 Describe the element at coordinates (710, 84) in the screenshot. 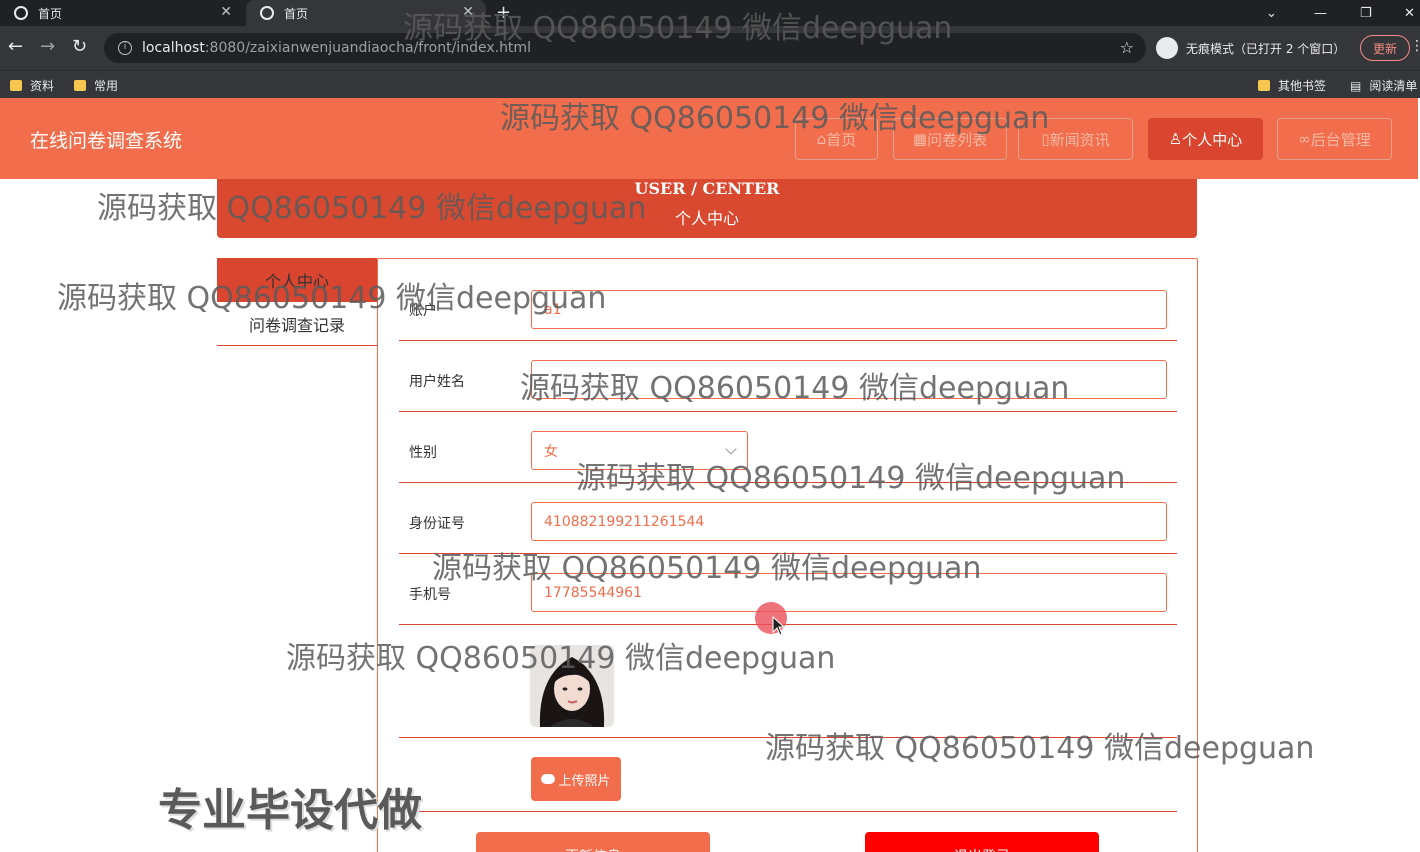

I see `bookmarks-bar: 资料 常用 其他书签 ▤ 阅读清单` at that location.